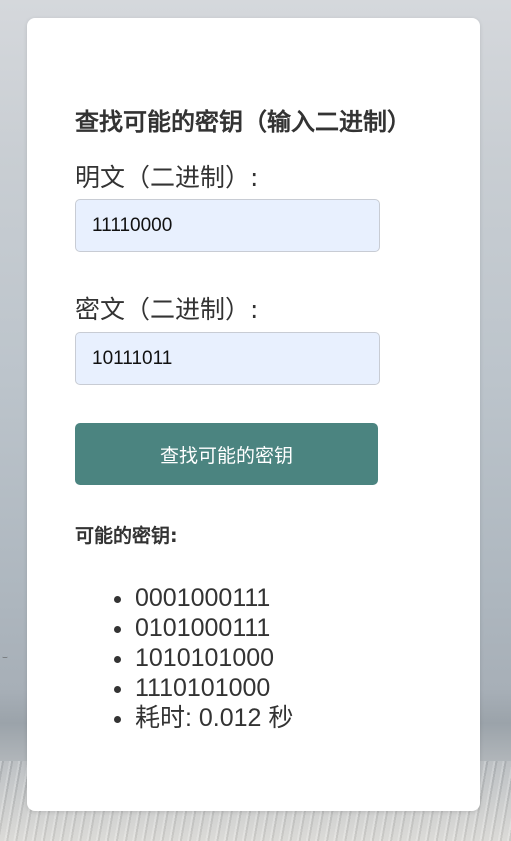 The image size is (511, 841). Describe the element at coordinates (214, 658) in the screenshot. I see `list-item: 1010101000` at that location.